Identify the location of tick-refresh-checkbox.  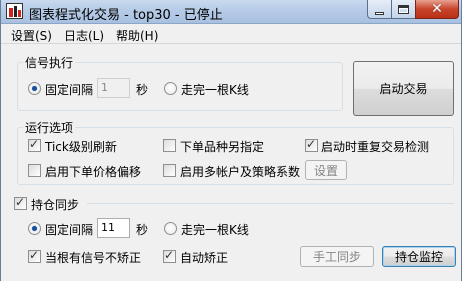
(34, 144).